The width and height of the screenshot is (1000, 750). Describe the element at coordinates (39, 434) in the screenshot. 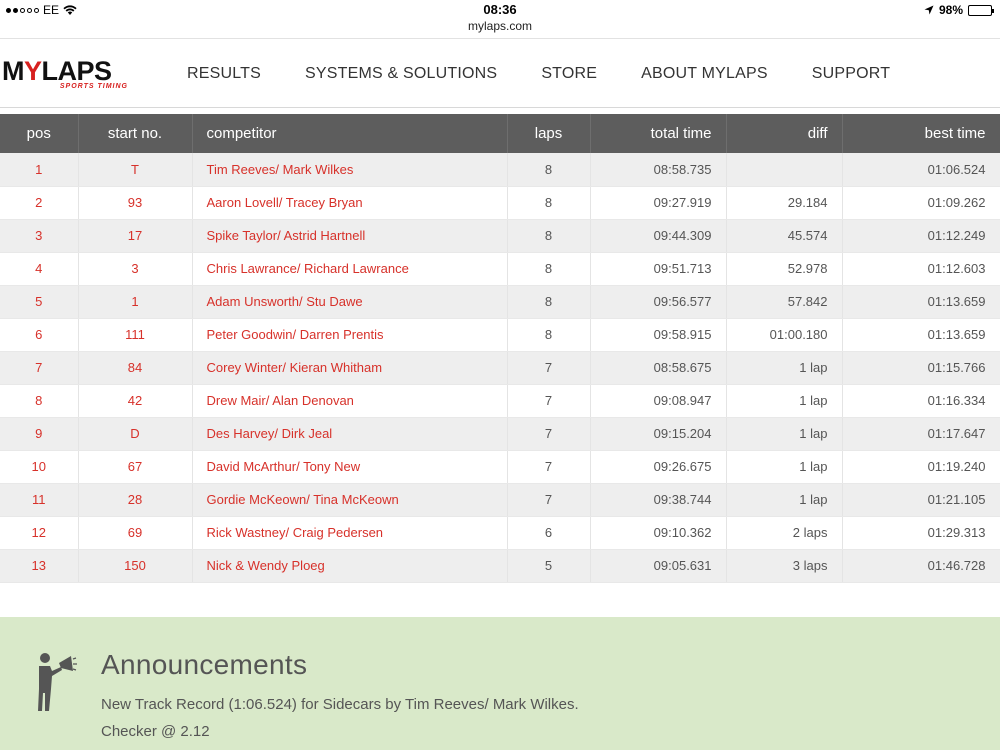

I see `cell-pos: 9` at that location.